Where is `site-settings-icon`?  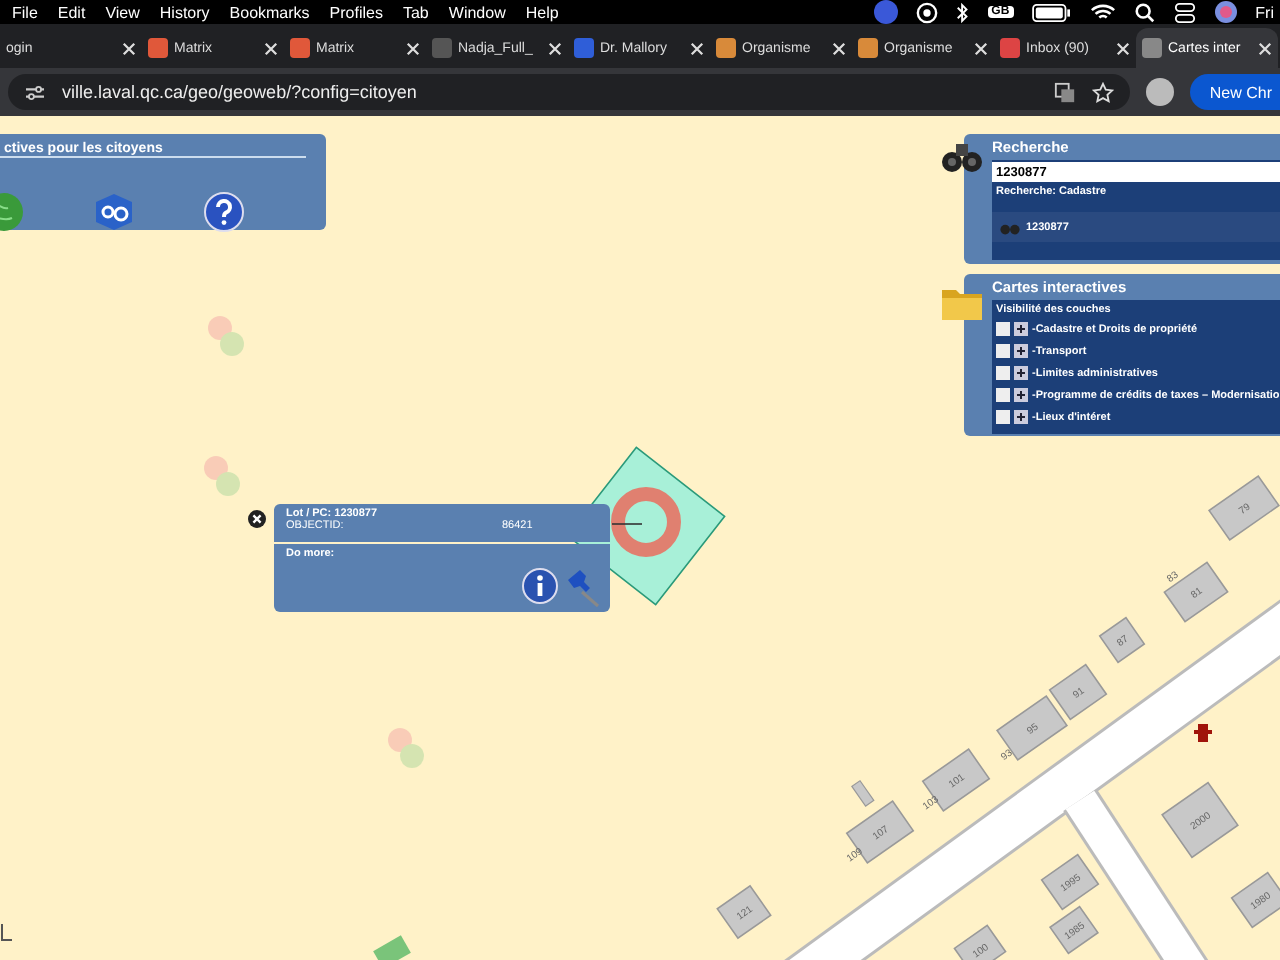
site-settings-icon is located at coordinates (35, 92).